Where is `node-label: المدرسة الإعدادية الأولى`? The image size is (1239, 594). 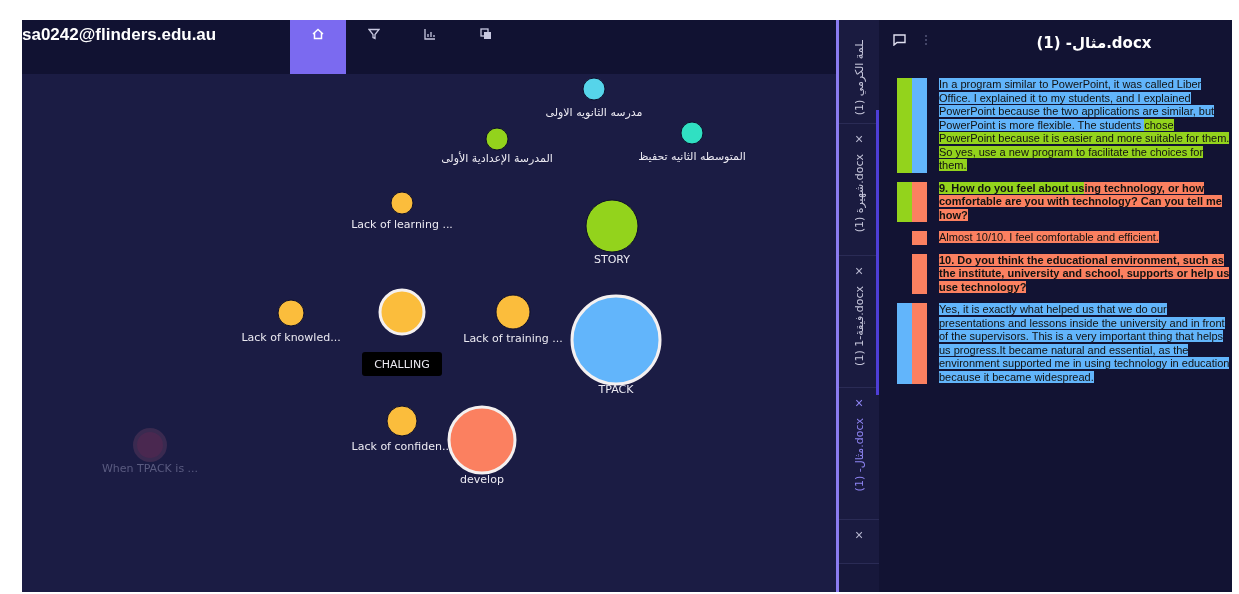
node-label: المدرسة الإعدادية الأولى is located at coordinates (497, 158).